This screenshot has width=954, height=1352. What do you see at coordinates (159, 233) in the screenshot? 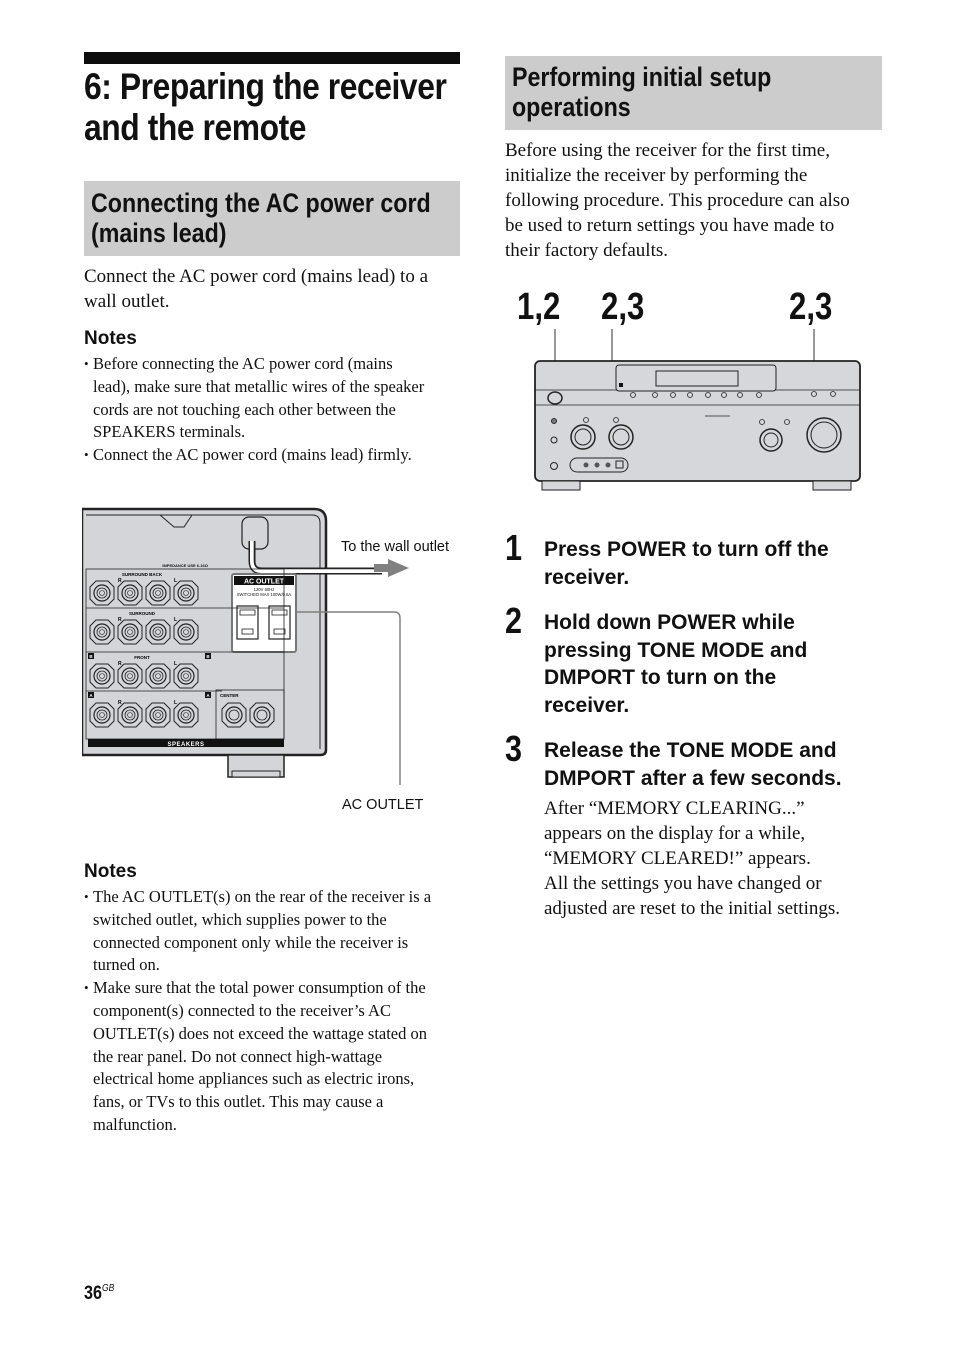
I see `section-title-line2: (mains lead)` at bounding box center [159, 233].